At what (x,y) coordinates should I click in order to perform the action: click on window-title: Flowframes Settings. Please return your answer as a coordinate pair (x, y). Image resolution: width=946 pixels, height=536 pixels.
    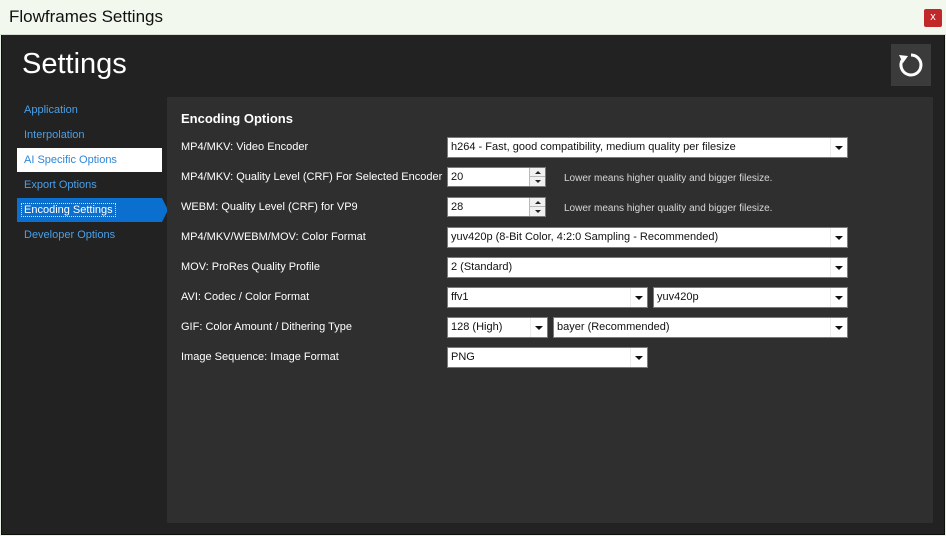
    Looking at the image, I should click on (86, 16).